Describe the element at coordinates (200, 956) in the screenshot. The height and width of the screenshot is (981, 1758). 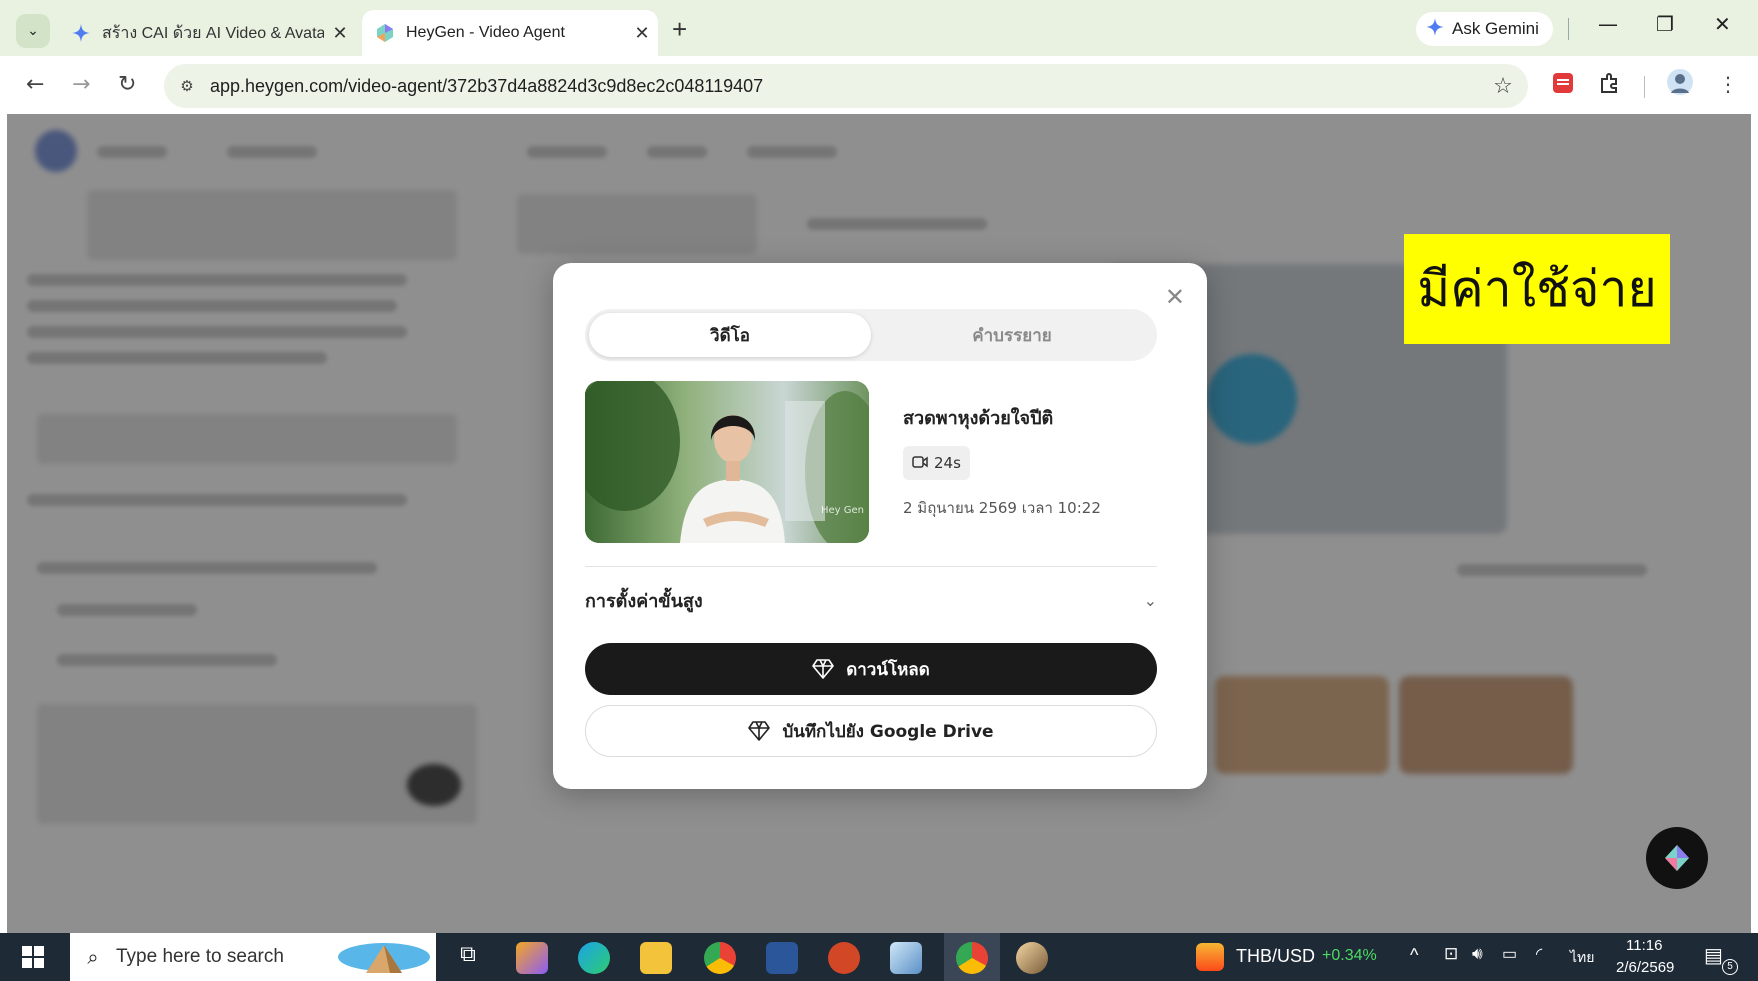
I see `search-placeholder: Type here to search` at that location.